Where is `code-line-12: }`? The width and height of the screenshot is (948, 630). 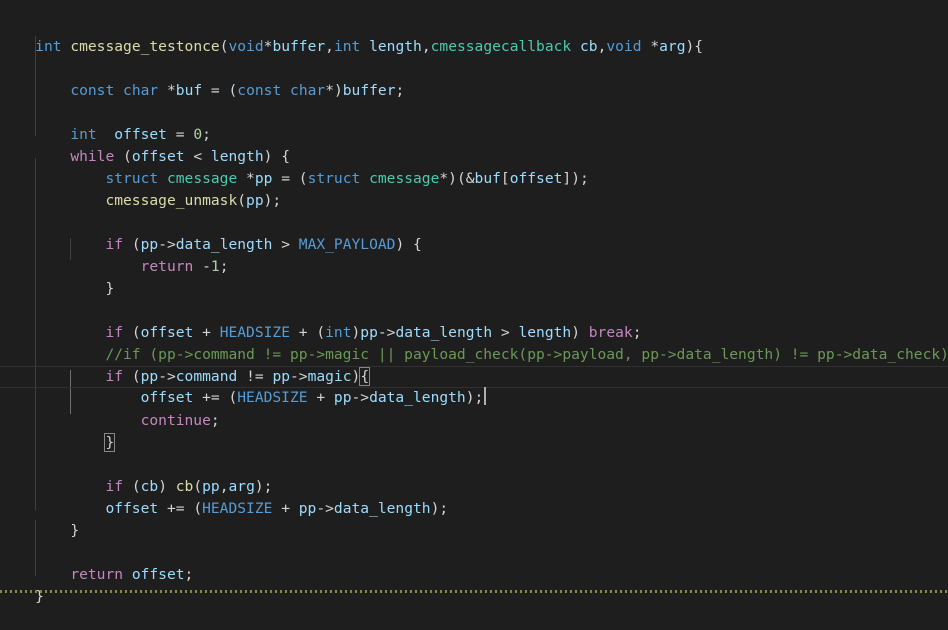
code-line-12: } is located at coordinates (474, 276).